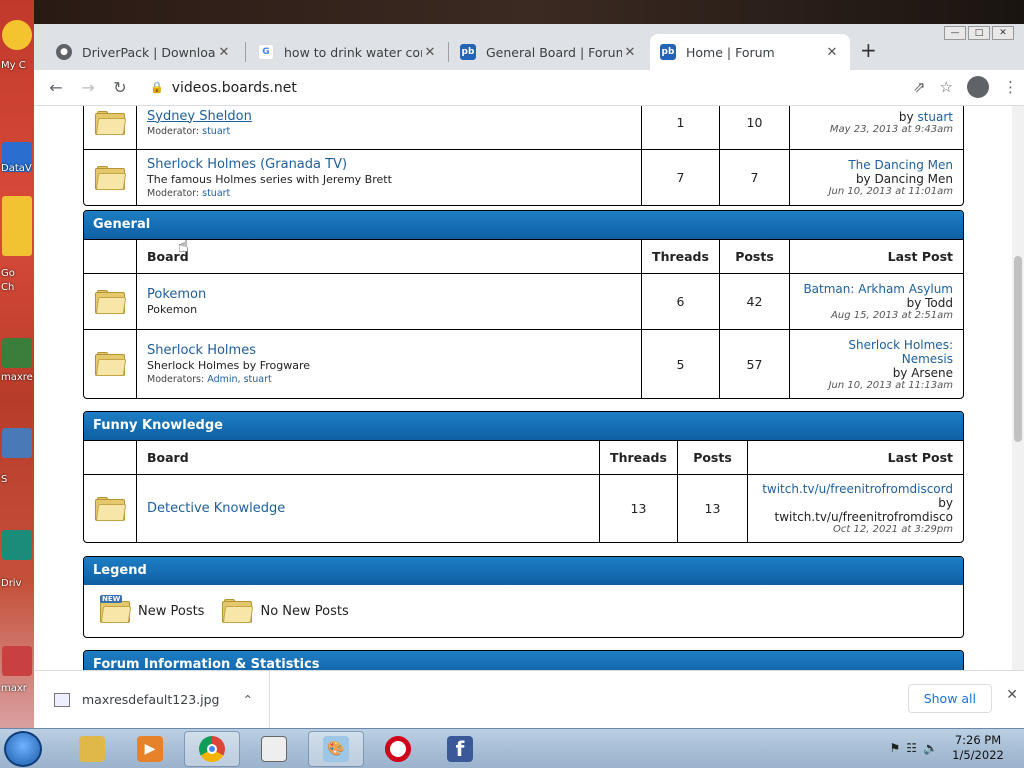 Image resolution: width=1024 pixels, height=768 pixels. What do you see at coordinates (523, 225) in the screenshot?
I see `category-title: General` at bounding box center [523, 225].